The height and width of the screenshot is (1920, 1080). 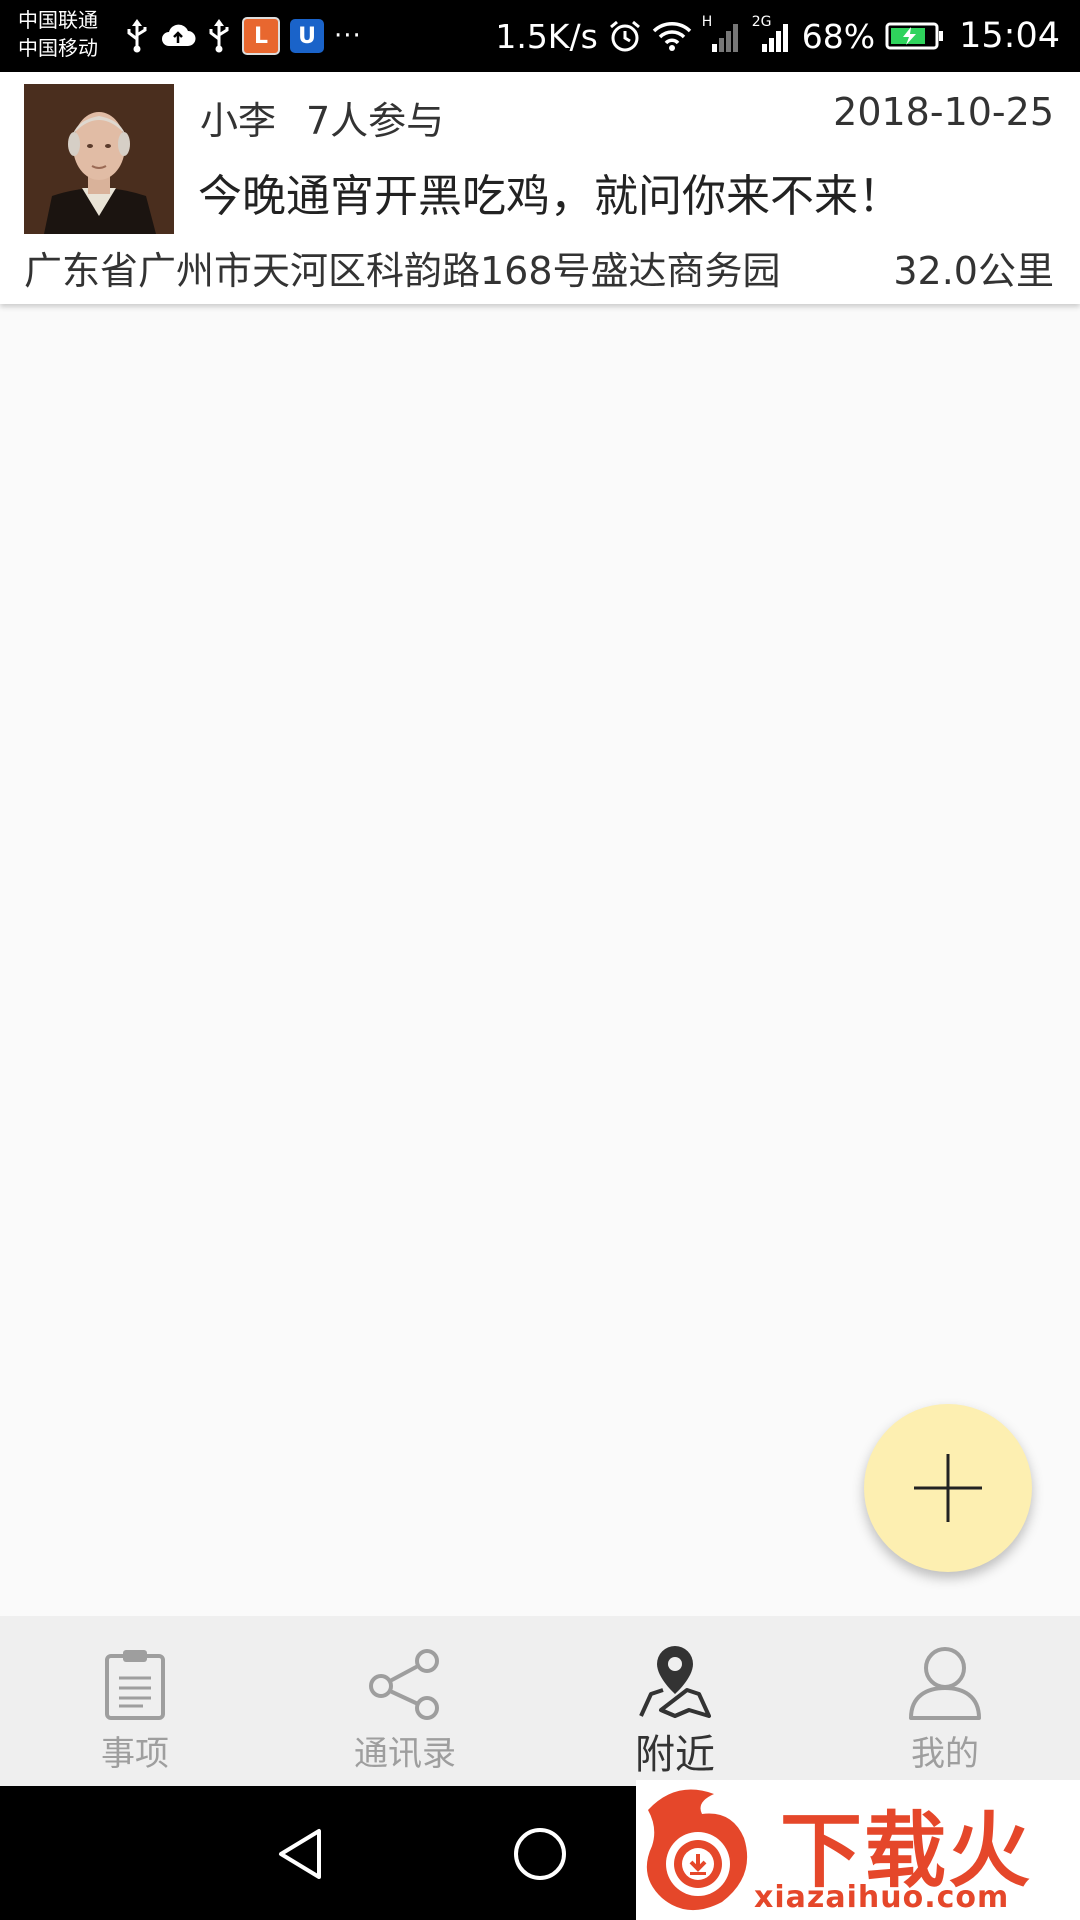 What do you see at coordinates (348, 36) in the screenshot?
I see `more-notifications-icon: ···` at bounding box center [348, 36].